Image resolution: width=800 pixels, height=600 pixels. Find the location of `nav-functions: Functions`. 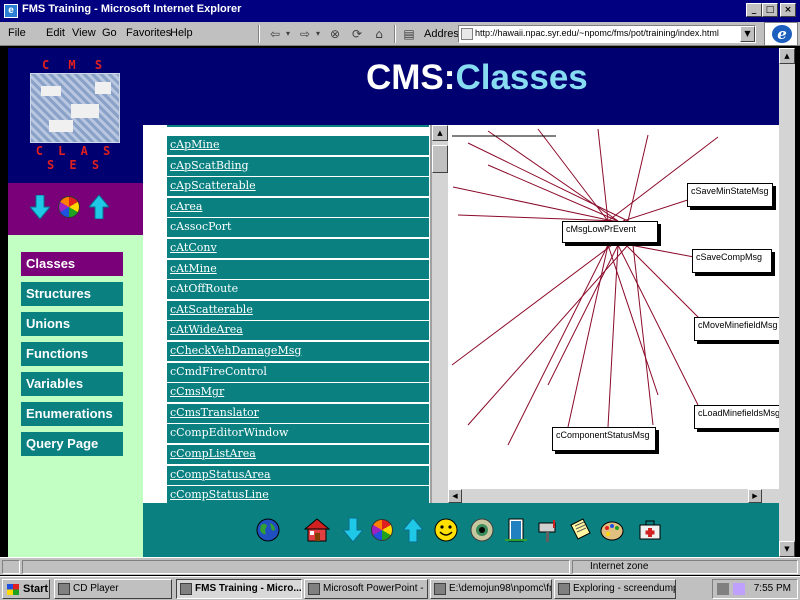

nav-functions: Functions is located at coordinates (72, 354).